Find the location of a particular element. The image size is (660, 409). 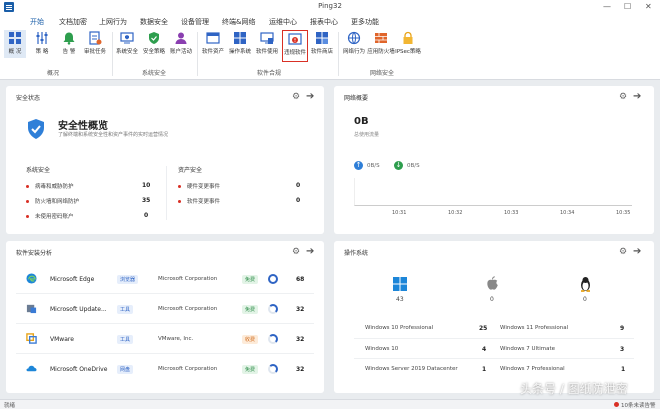

menu-doc-encrypt: 文档加密 is located at coordinates (73, 22).